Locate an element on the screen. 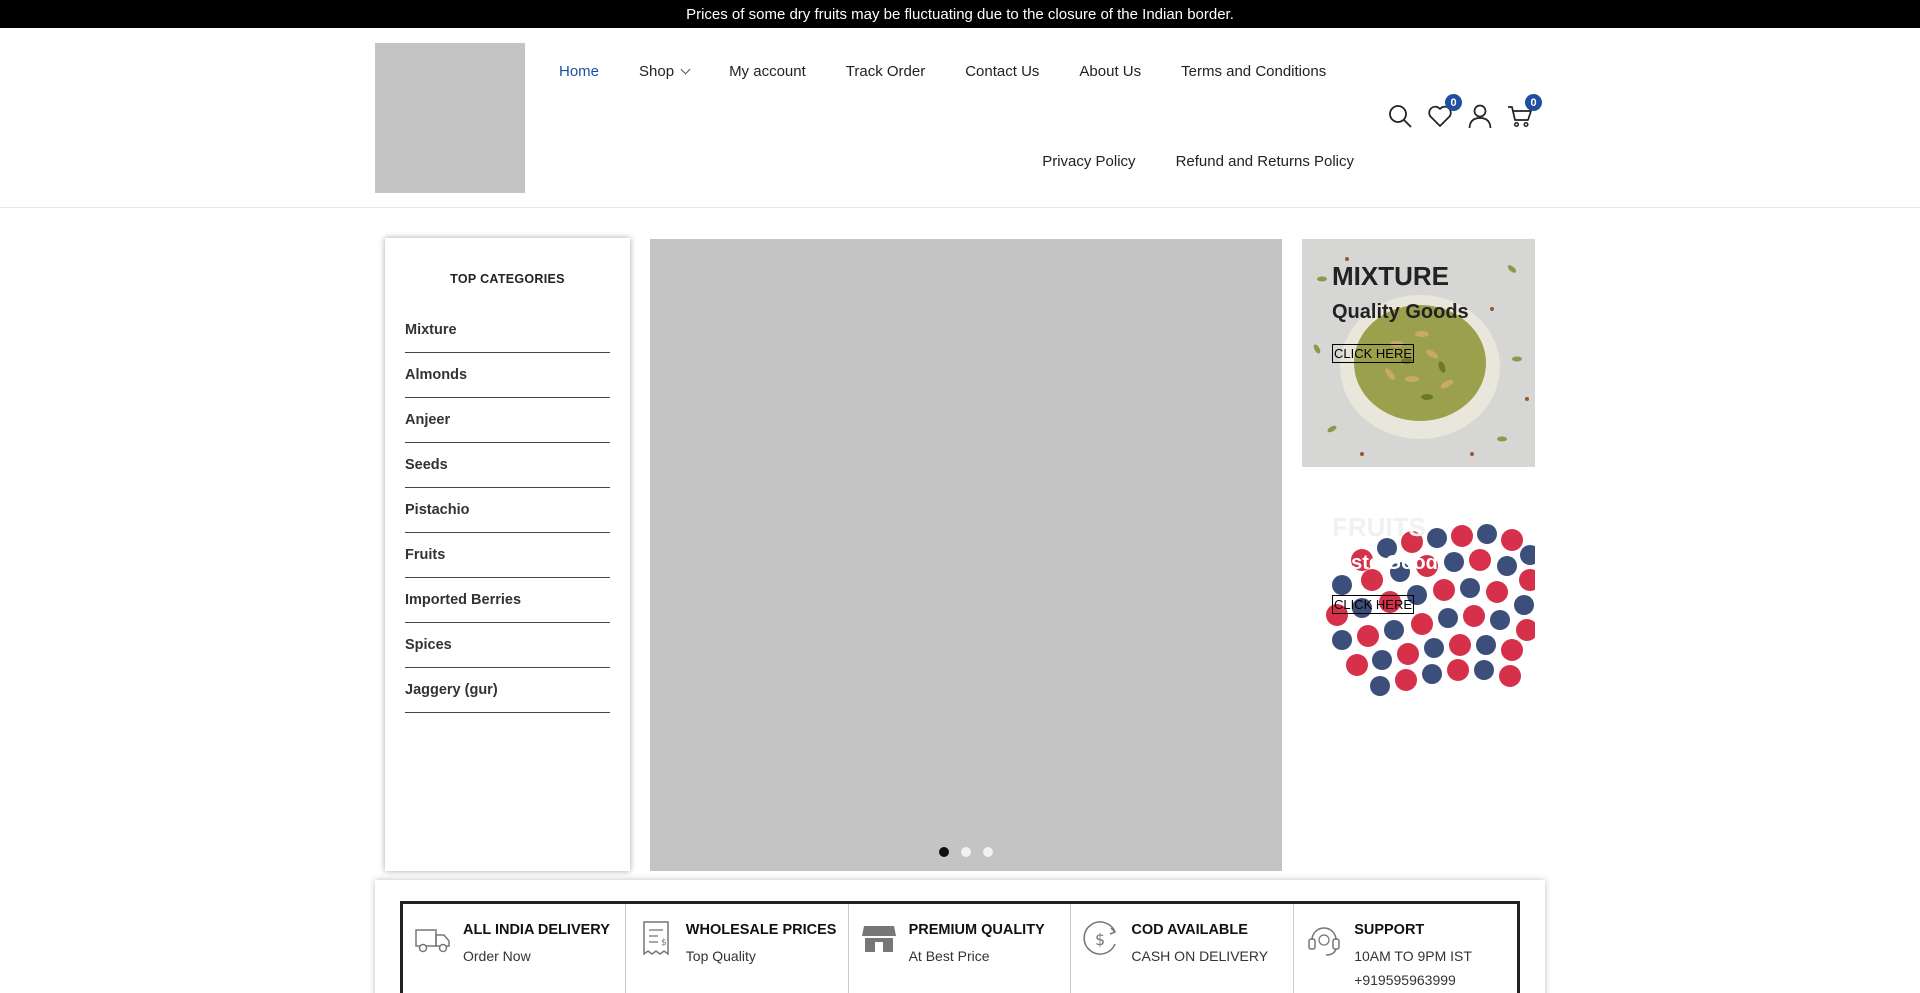 The width and height of the screenshot is (1920, 993). feature-support-phone: +919595963999 is located at coordinates (1405, 980).